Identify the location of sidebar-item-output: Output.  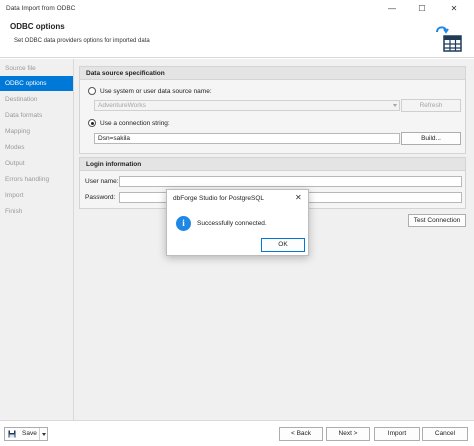
(36, 163).